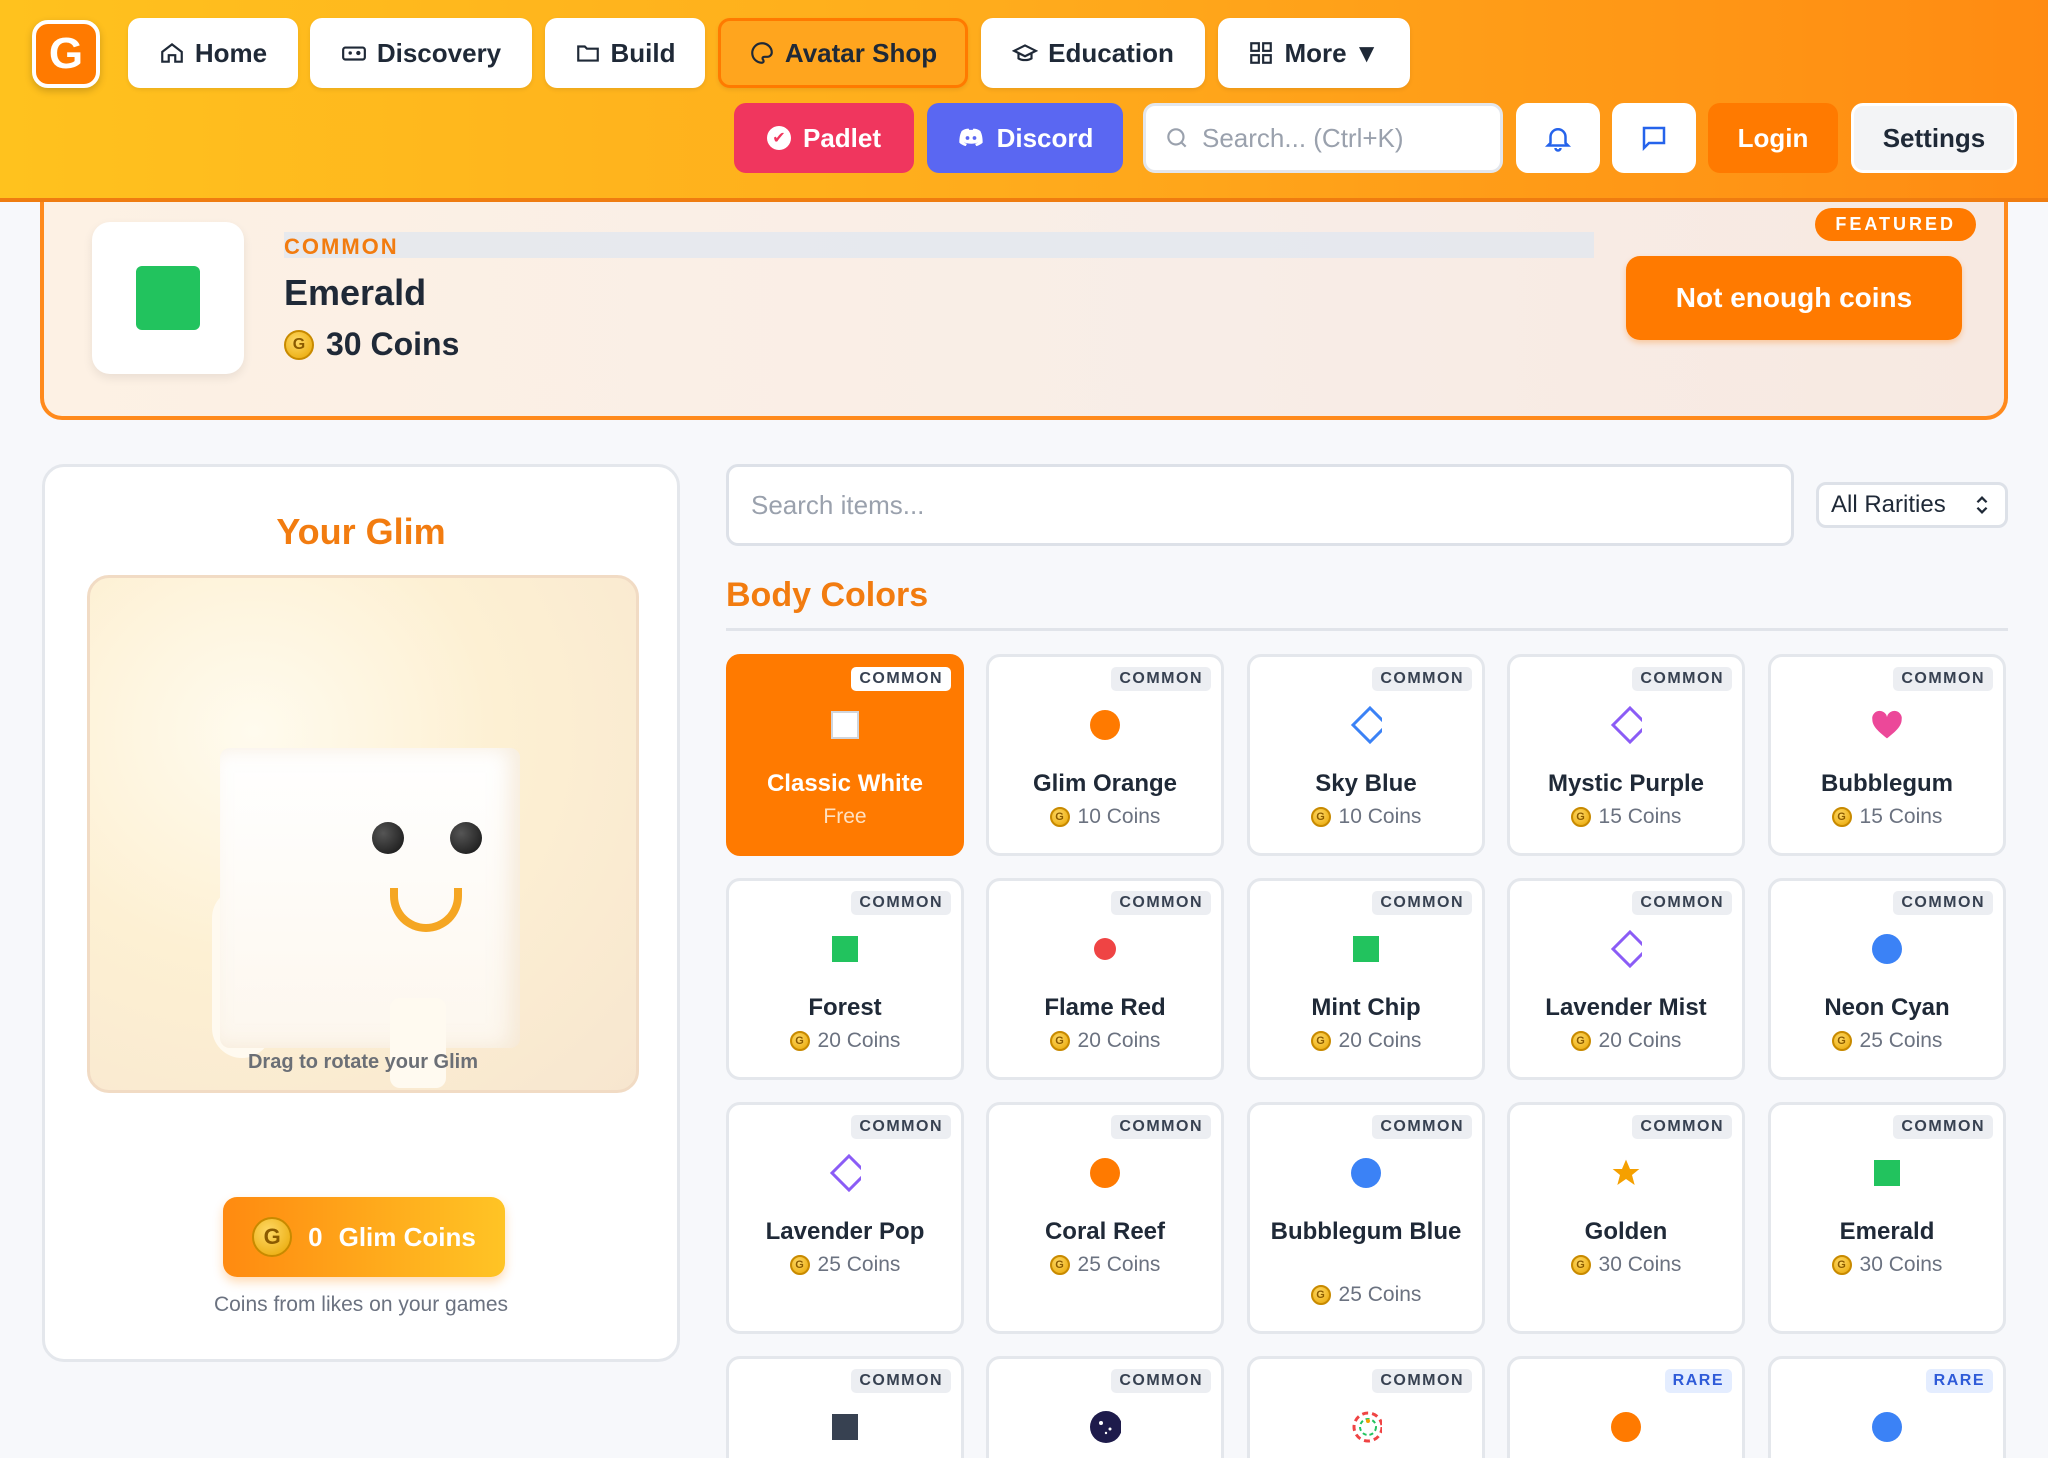 This screenshot has width=2048, height=1458. What do you see at coordinates (1887, 979) in the screenshot?
I see `shop-item-card: COMMON Neon Cyan G 25 Coins` at bounding box center [1887, 979].